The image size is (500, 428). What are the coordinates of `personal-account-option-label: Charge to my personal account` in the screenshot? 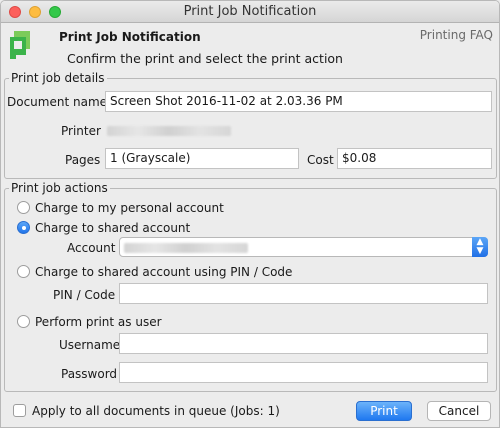 It's located at (129, 208).